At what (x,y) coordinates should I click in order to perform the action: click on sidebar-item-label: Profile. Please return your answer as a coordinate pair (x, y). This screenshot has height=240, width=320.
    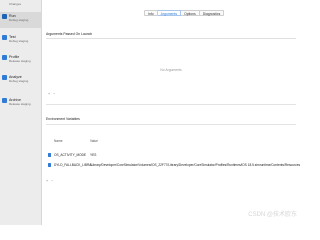
    Looking at the image, I should click on (14, 56).